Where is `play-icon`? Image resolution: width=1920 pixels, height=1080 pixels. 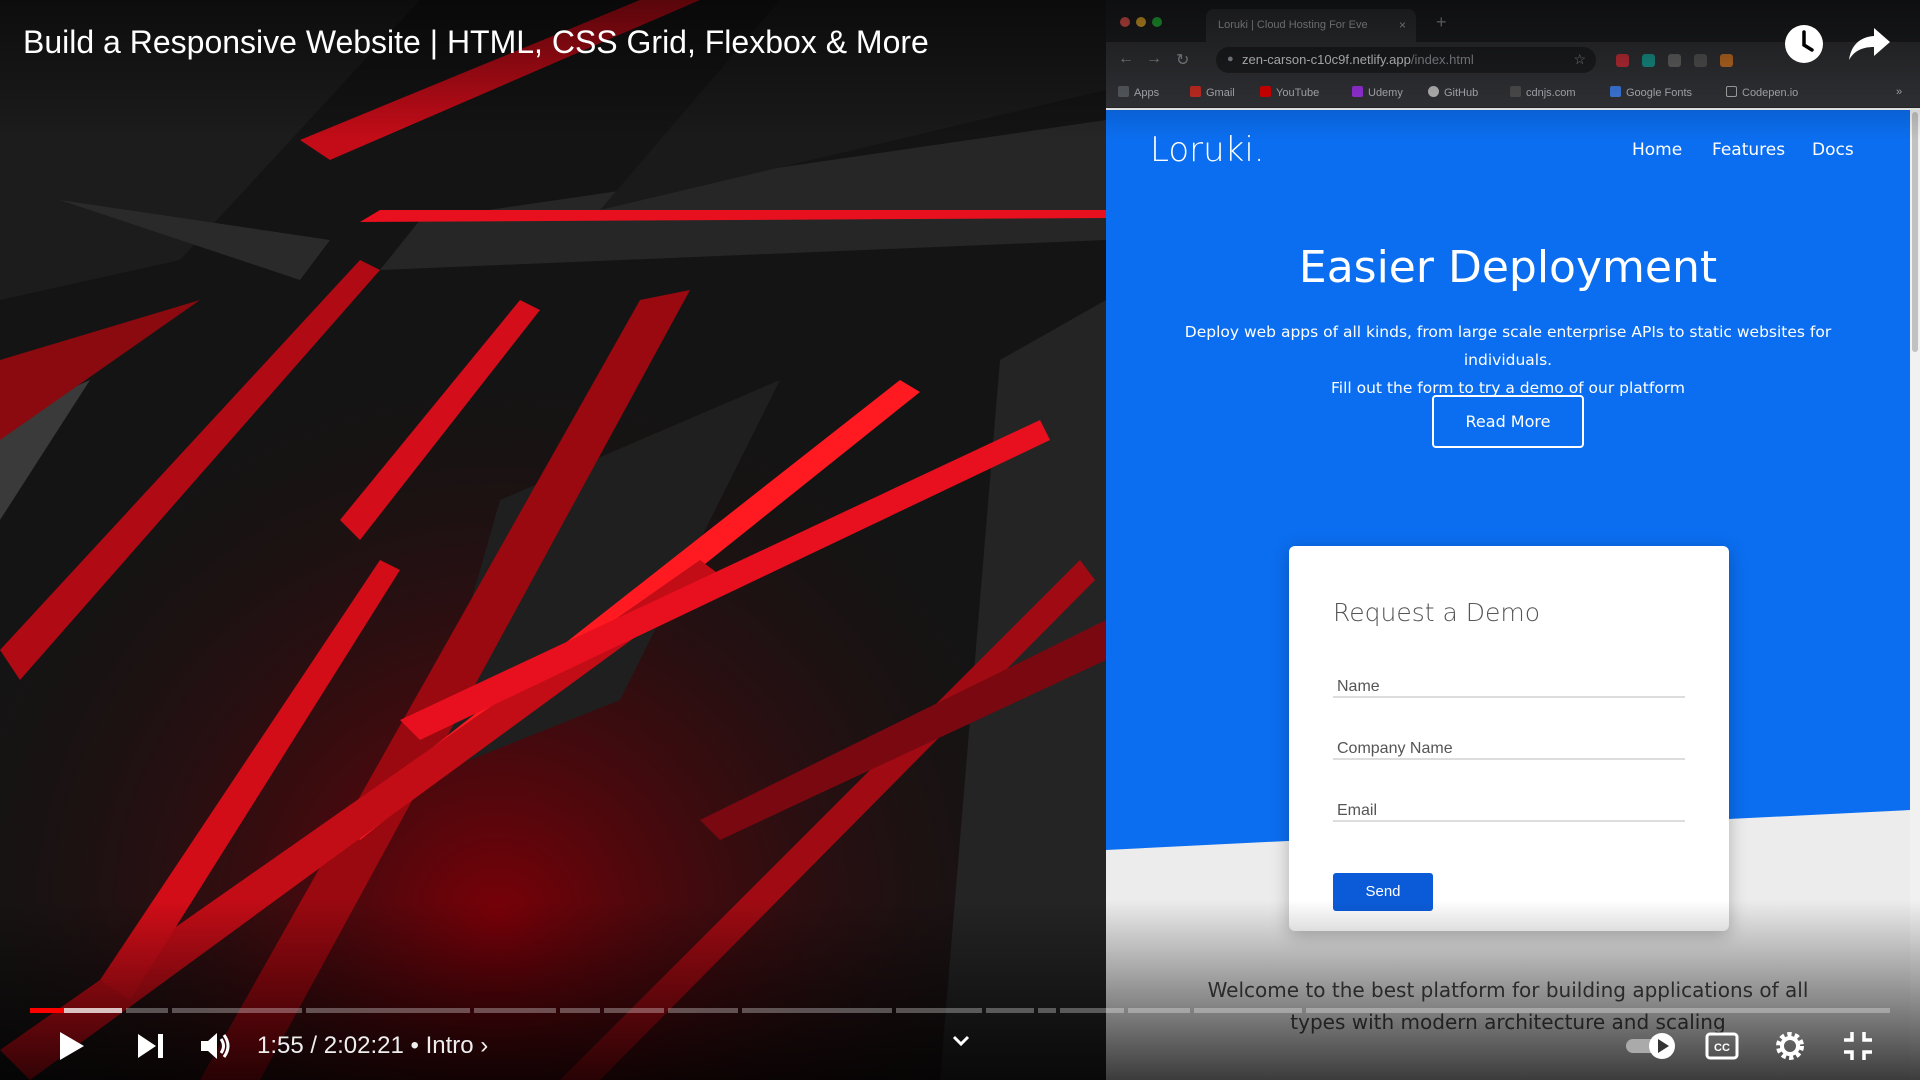 play-icon is located at coordinates (72, 1046).